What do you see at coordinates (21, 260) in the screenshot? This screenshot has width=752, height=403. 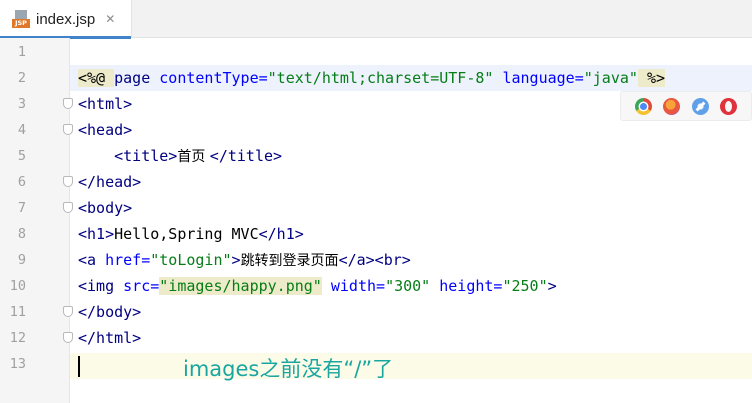 I see `line-number: 9` at bounding box center [21, 260].